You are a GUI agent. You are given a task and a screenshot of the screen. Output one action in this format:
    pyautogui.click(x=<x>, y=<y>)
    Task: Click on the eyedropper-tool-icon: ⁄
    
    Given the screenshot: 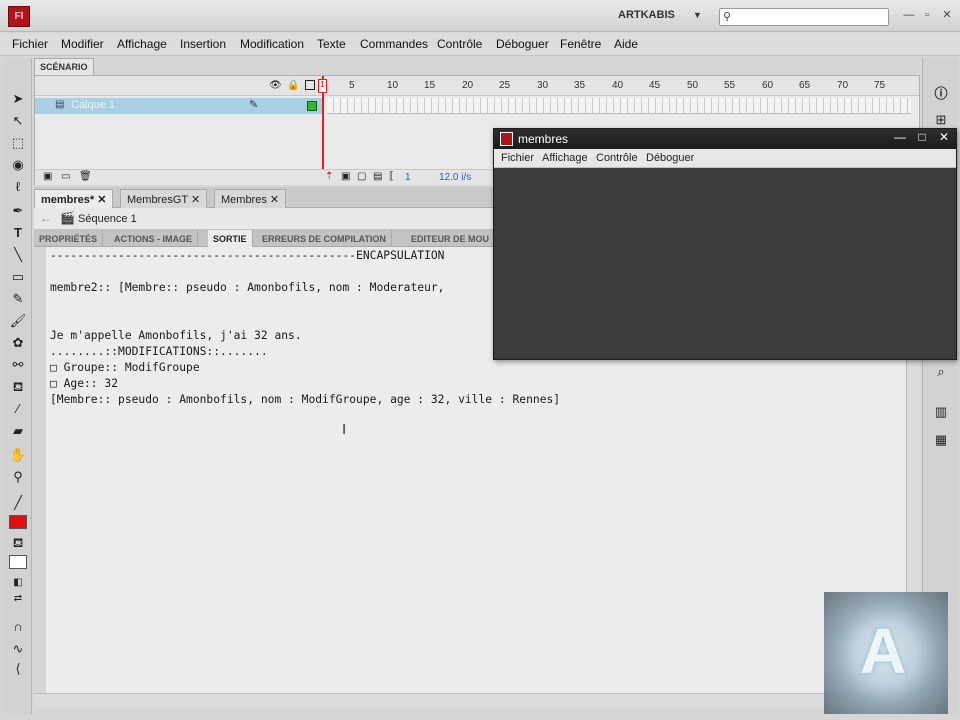 What is the action you would take?
    pyautogui.click(x=18, y=409)
    